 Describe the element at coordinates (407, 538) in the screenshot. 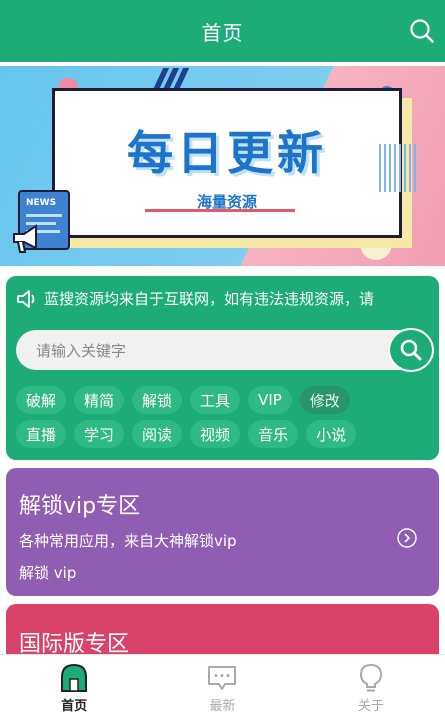

I see `chevron-right-icon` at that location.